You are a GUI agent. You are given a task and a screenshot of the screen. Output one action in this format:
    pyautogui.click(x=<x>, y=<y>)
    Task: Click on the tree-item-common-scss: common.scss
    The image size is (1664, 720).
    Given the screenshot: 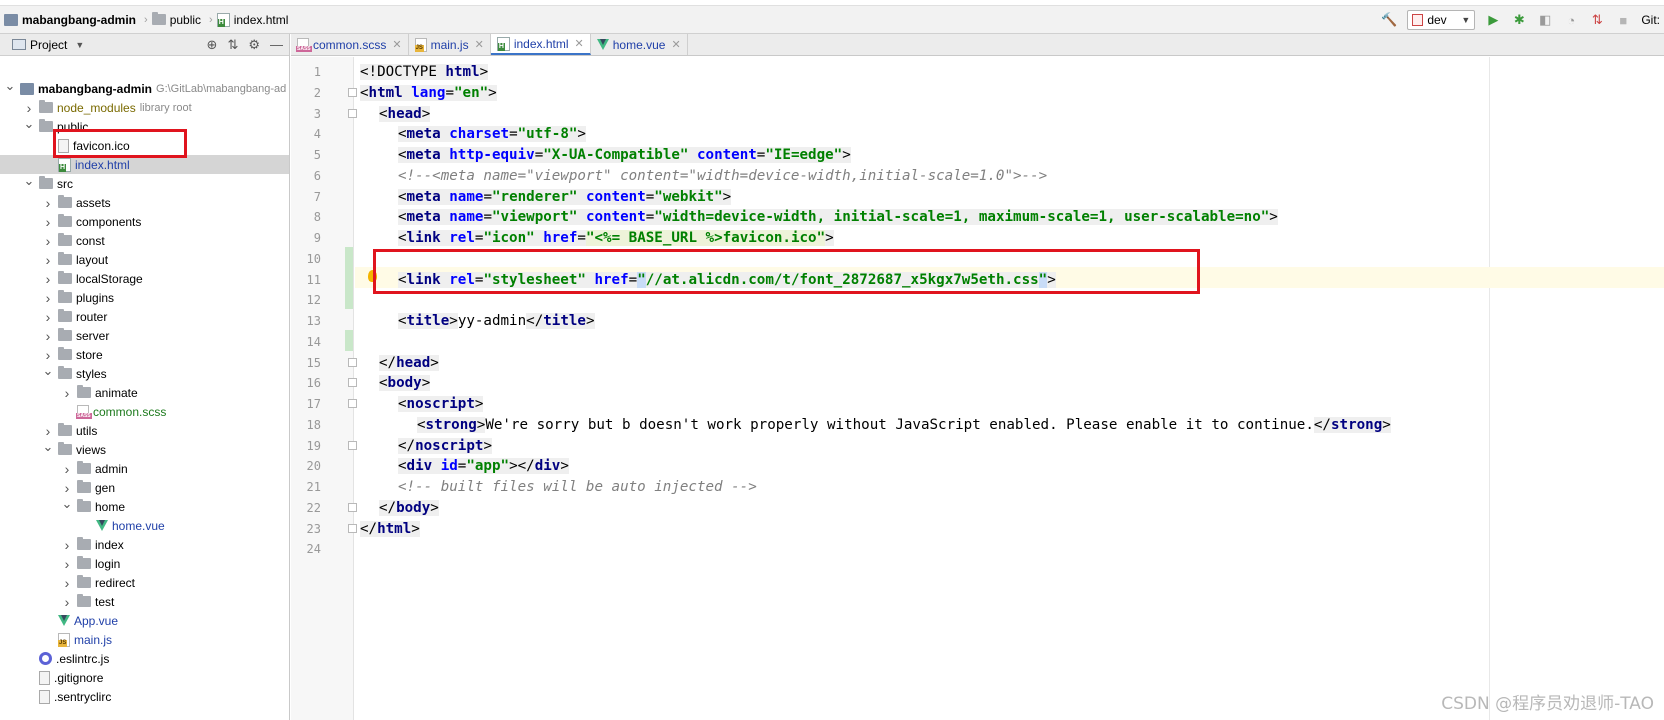 What is the action you would take?
    pyautogui.click(x=144, y=411)
    